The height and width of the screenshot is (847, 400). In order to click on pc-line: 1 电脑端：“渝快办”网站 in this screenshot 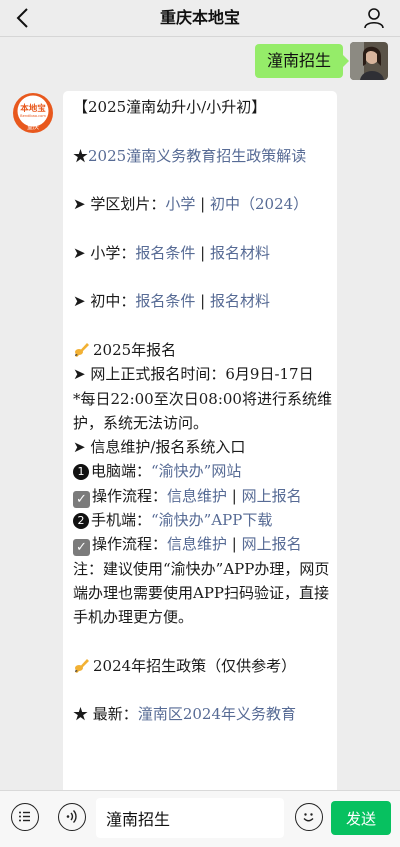, I will do `click(205, 471)`.